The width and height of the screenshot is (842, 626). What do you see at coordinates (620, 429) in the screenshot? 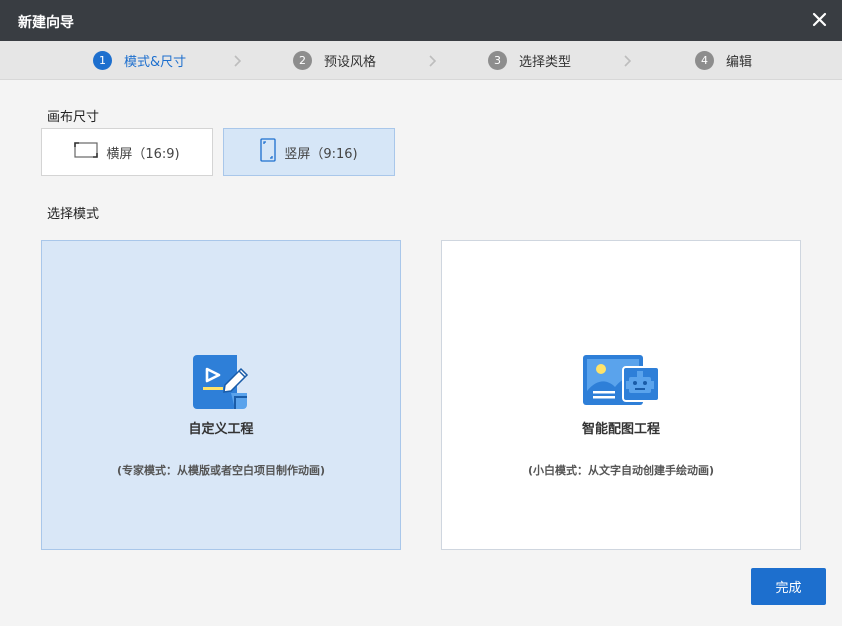
I see `smart-illustration-title: 智能配图工程` at bounding box center [620, 429].